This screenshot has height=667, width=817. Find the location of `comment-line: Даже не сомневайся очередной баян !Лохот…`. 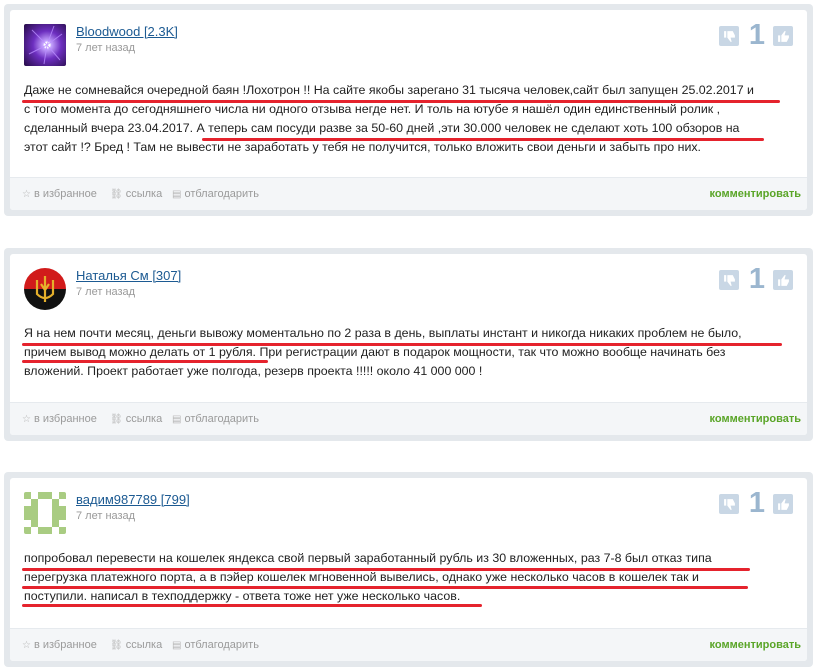

comment-line: Даже не сомневайся очередной баян !Лохот… is located at coordinates (389, 90).